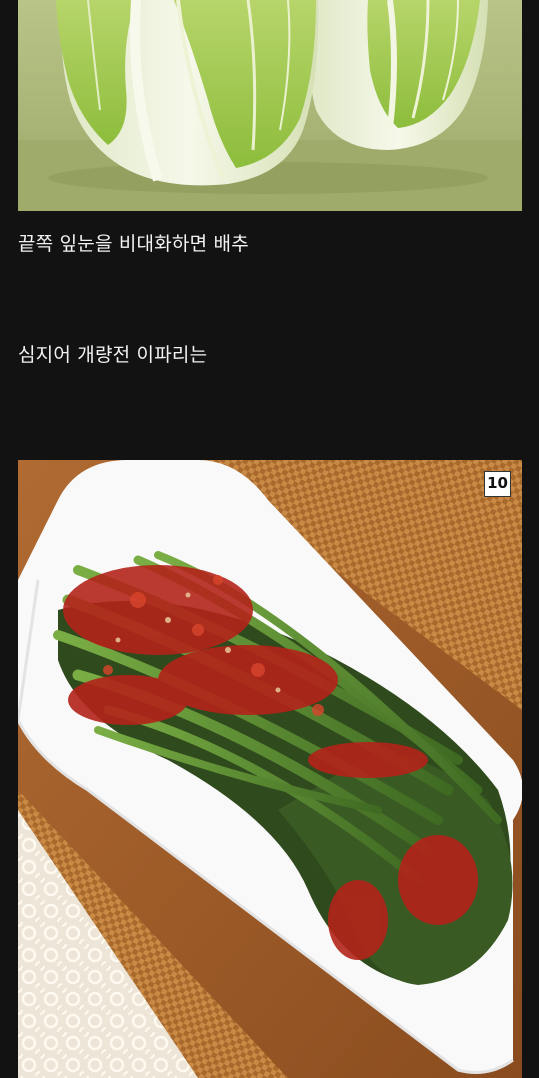 The image size is (539, 1078). I want to click on caption-leaves-before-breeding: 심지어 개량전 이파리는, so click(113, 355).